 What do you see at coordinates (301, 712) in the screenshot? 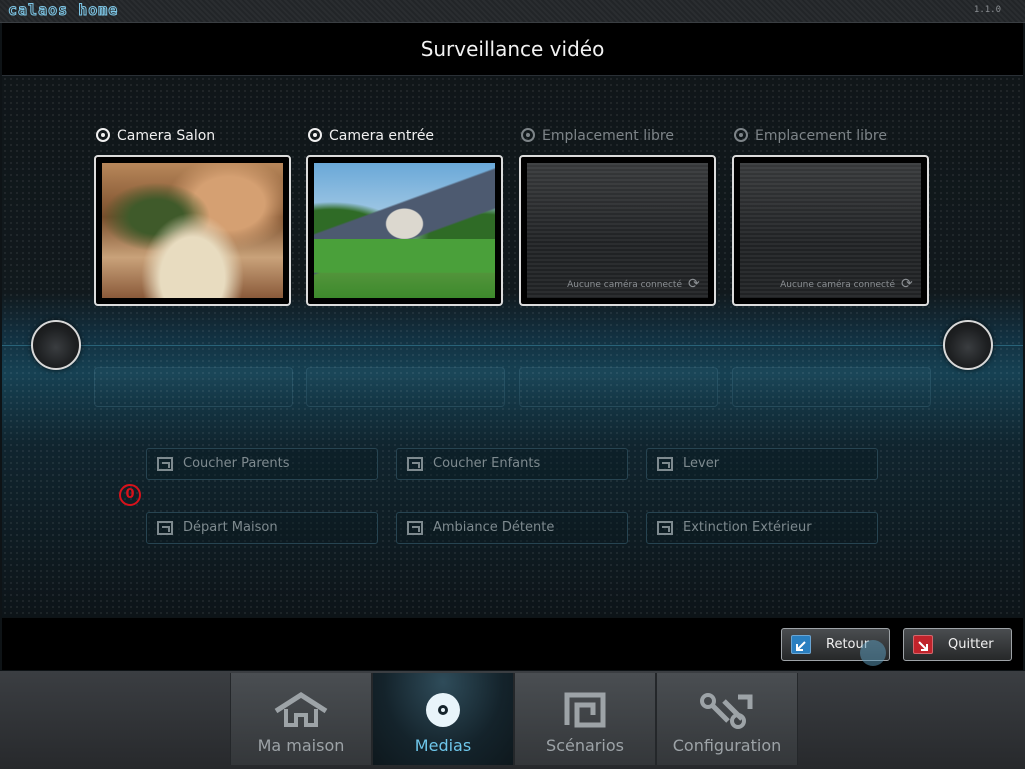
I see `house-icon` at bounding box center [301, 712].